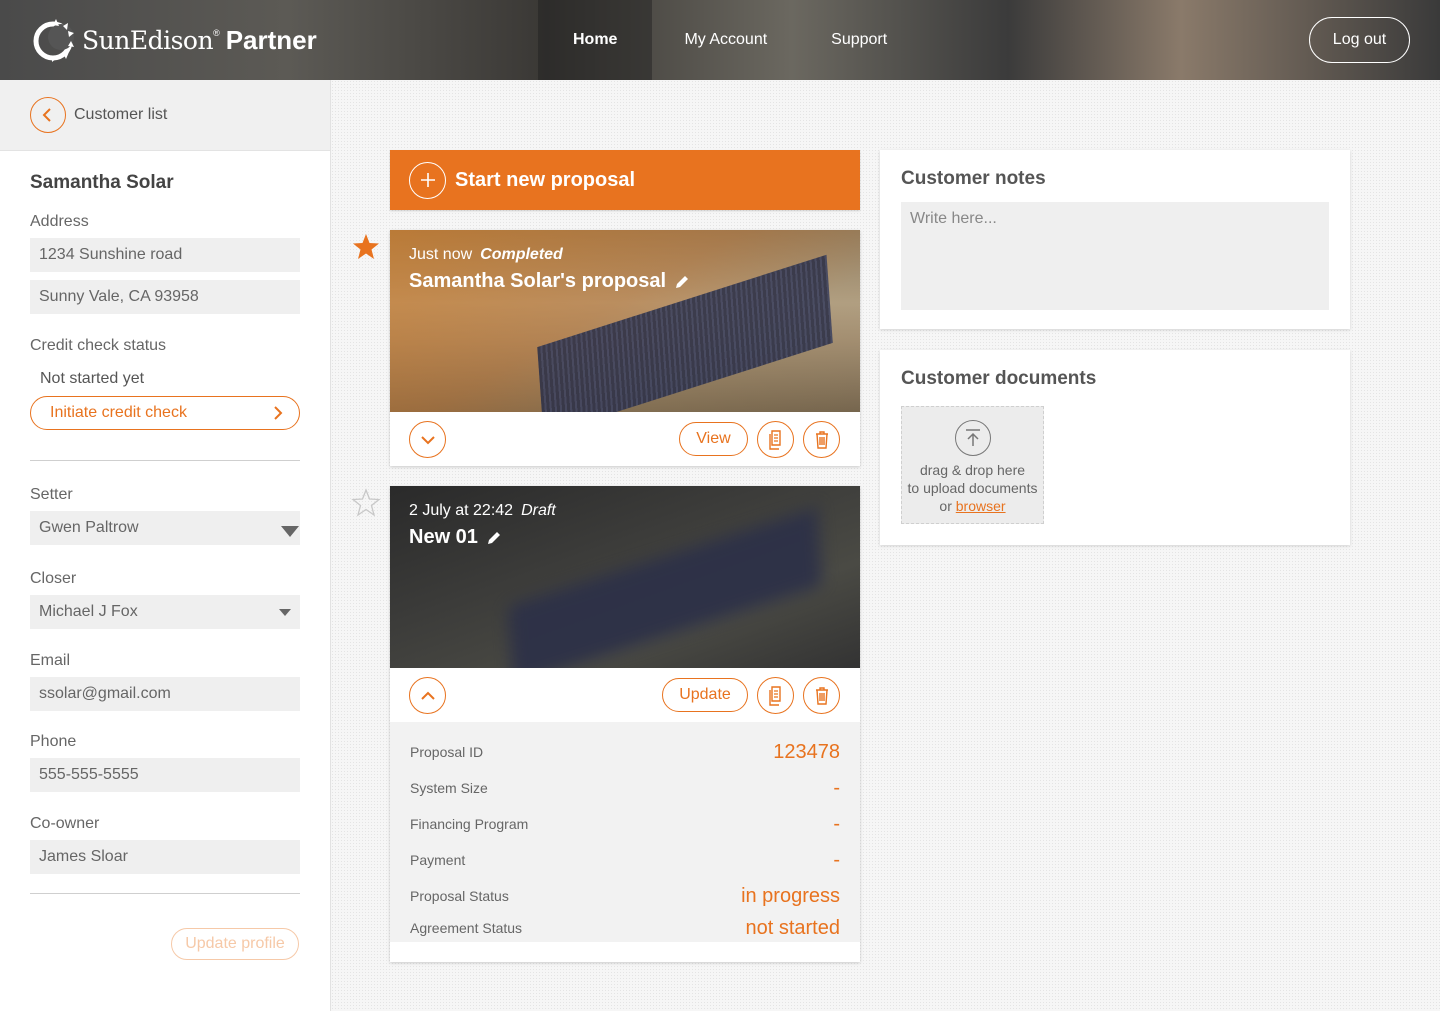 This screenshot has height=1011, width=1440. Describe the element at coordinates (165, 528) in the screenshot. I see `setter-select: Gwen Paltrow` at that location.